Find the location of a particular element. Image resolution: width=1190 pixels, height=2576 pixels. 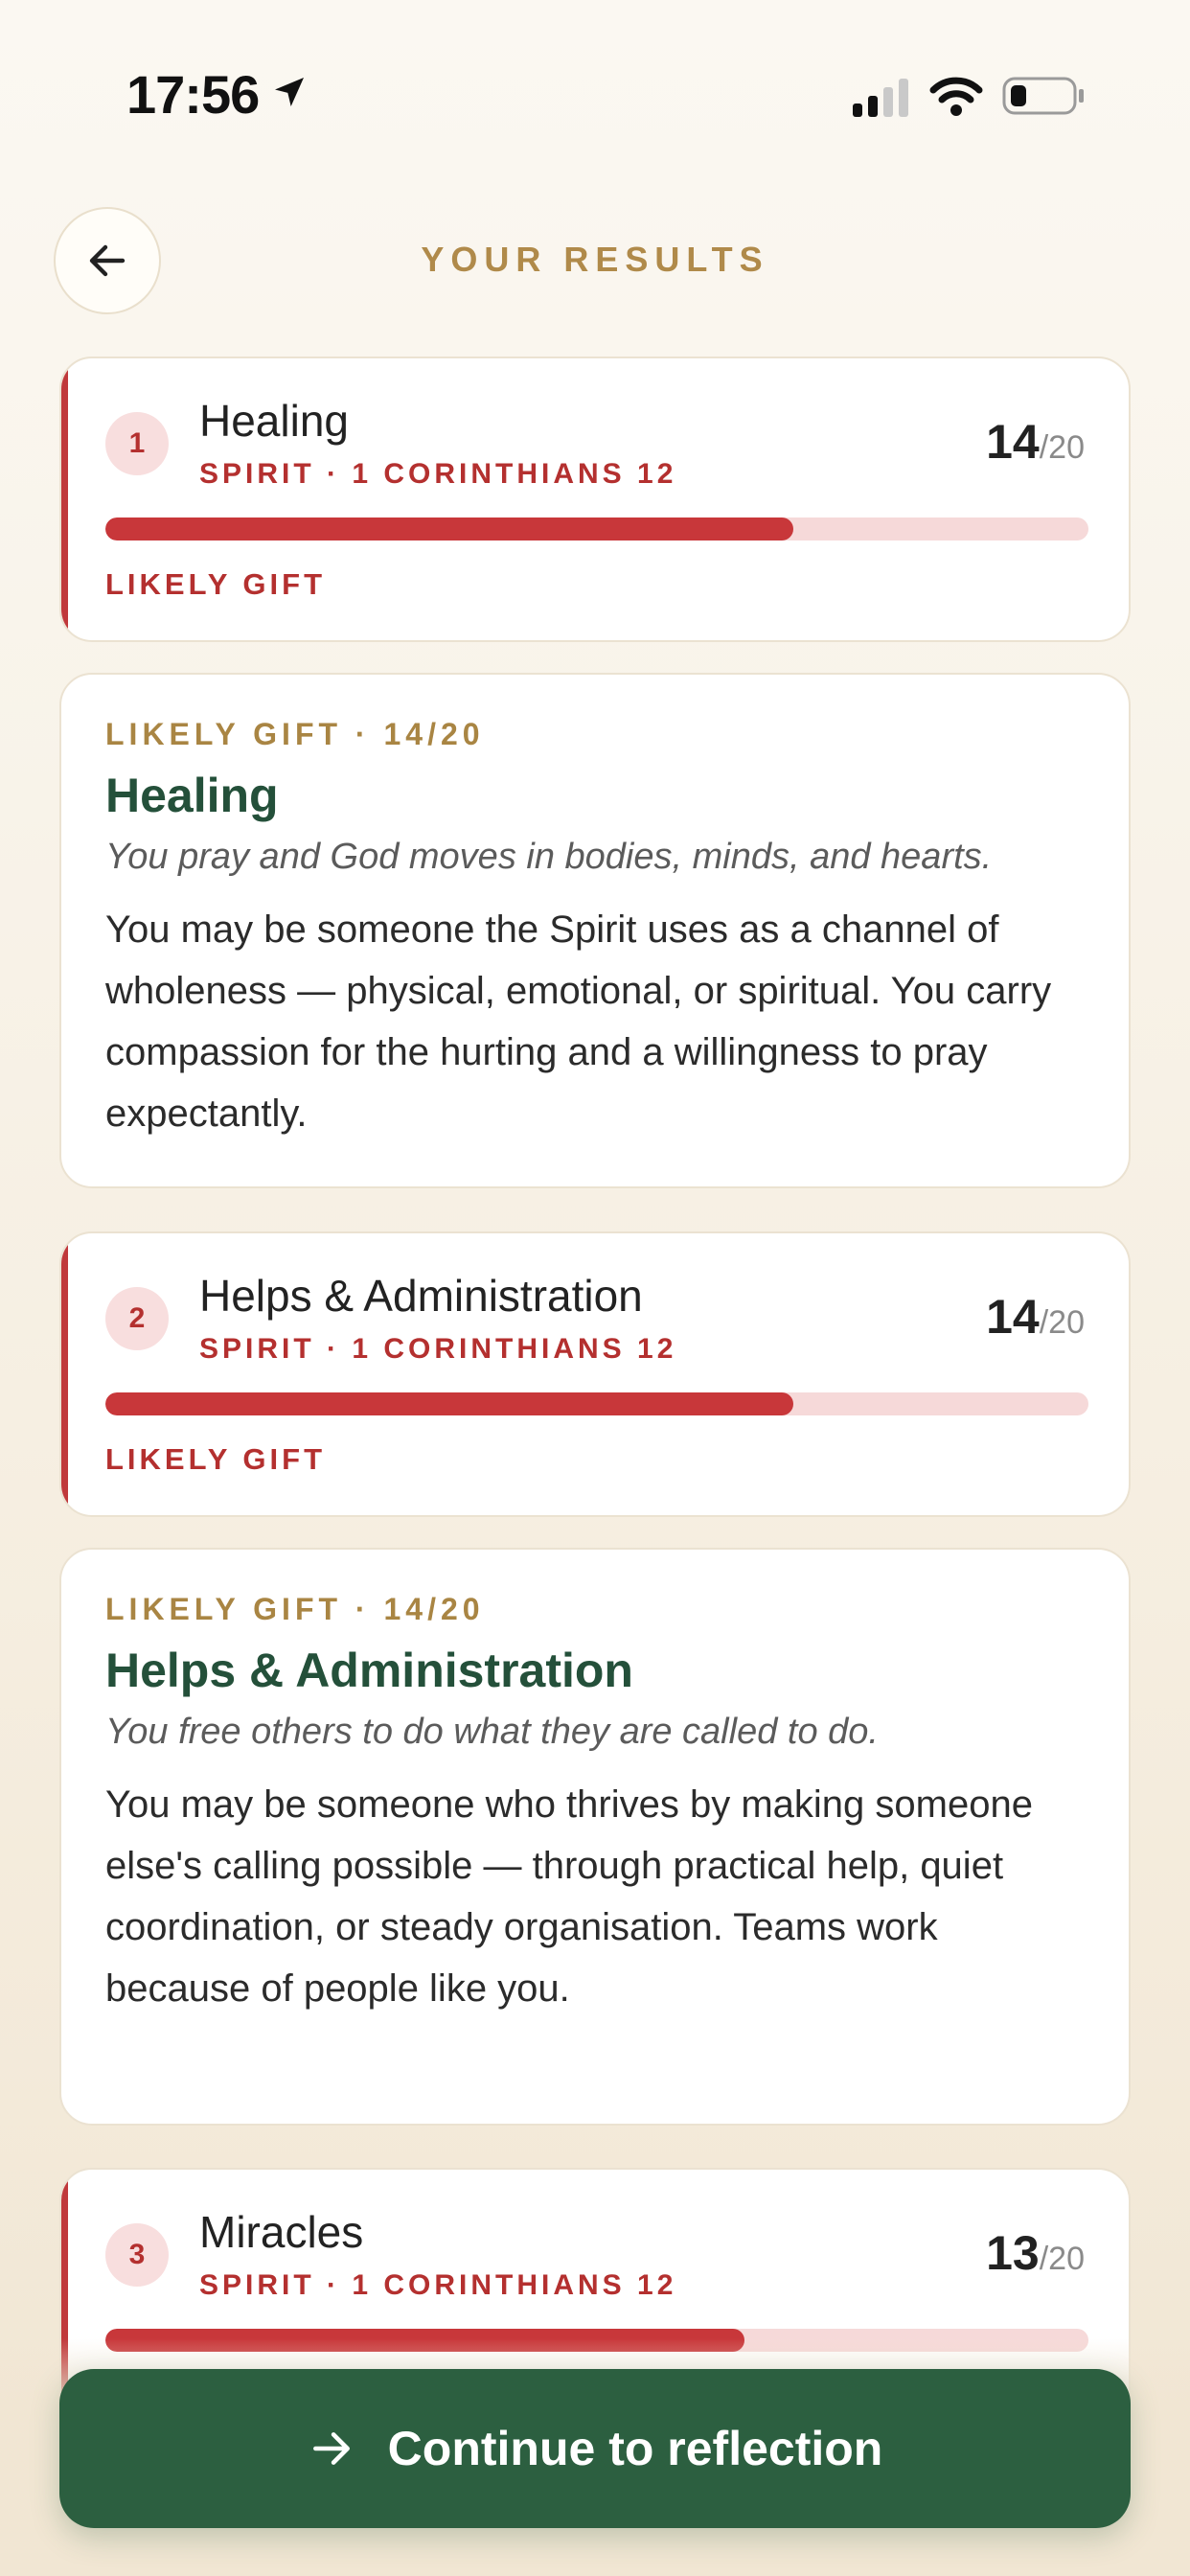

continue-label: Continue to reflection is located at coordinates (635, 2448).